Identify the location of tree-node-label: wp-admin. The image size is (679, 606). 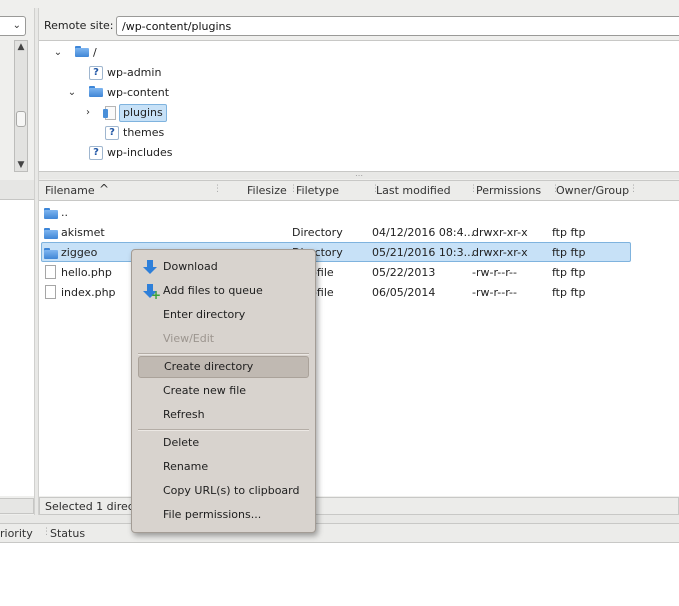
(134, 72).